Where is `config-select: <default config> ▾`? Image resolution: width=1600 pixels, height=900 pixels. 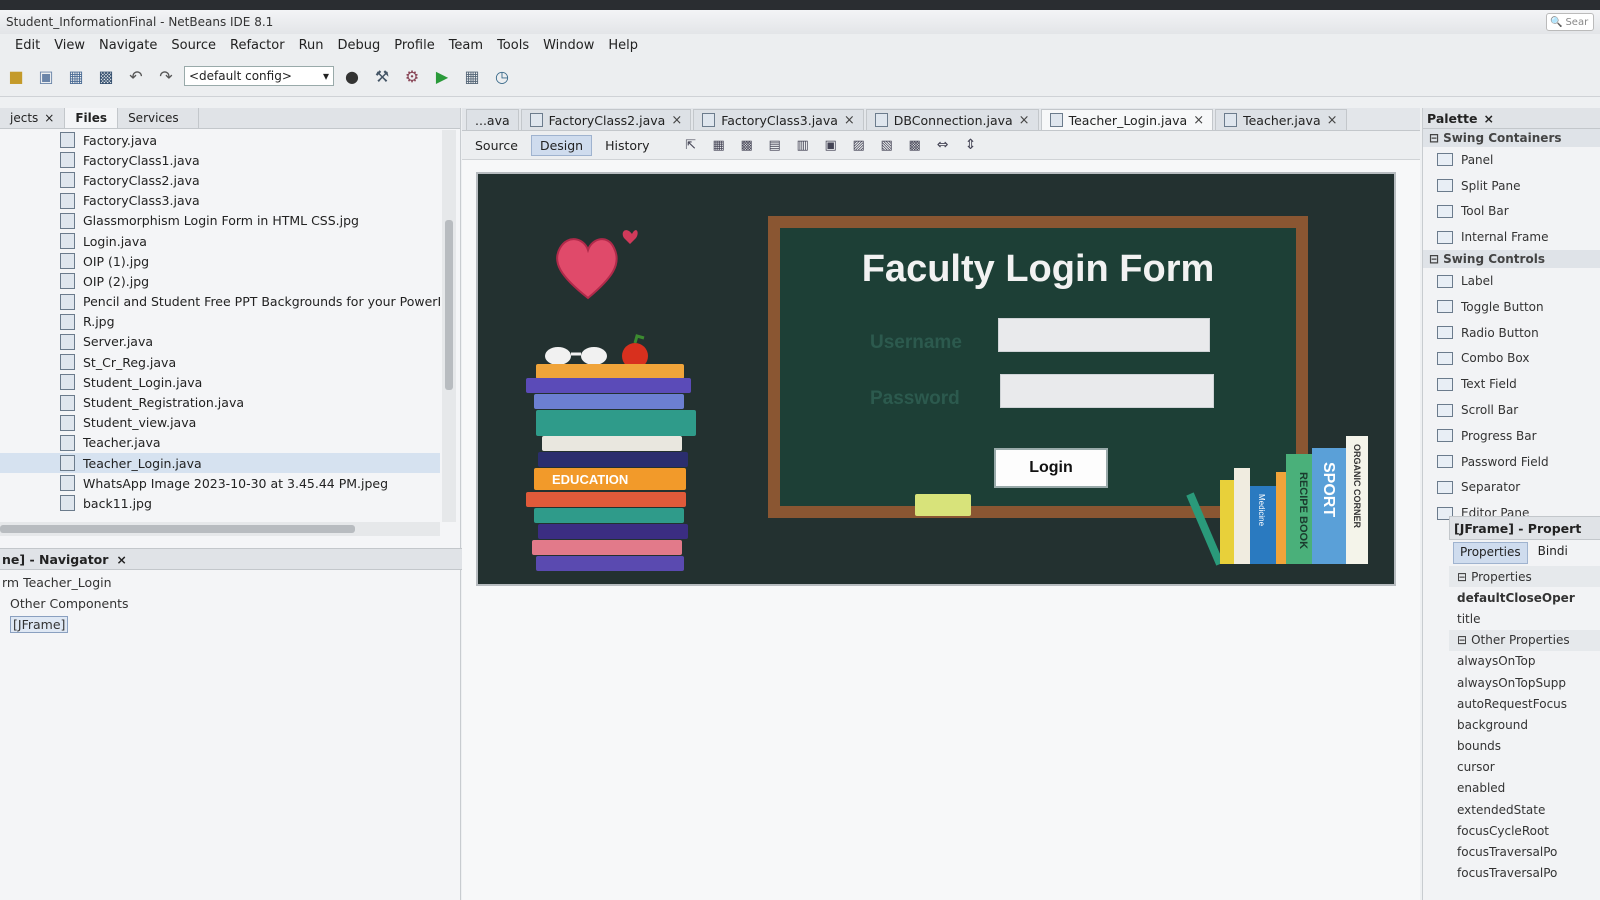 config-select: <default config> ▾ is located at coordinates (259, 76).